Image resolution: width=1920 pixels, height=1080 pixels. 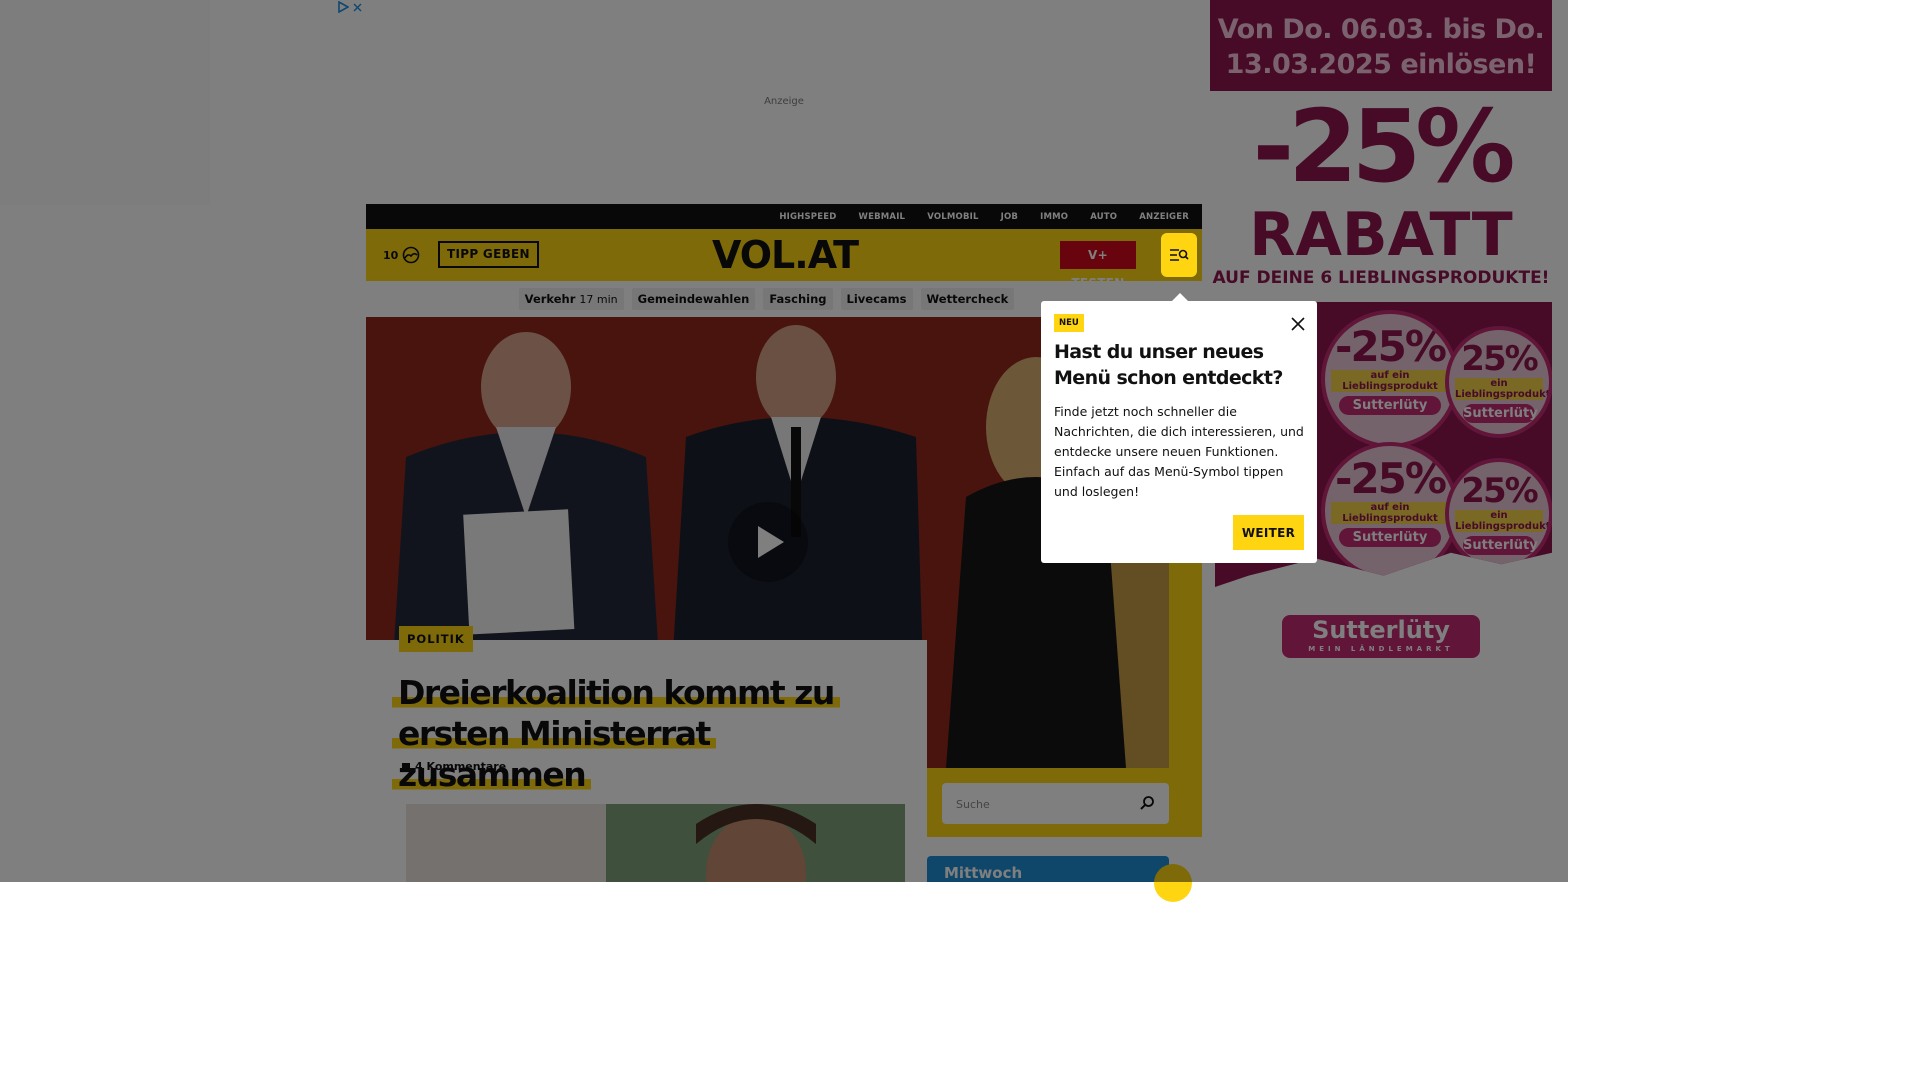 What do you see at coordinates (1268, 532) in the screenshot?
I see `weiter-button: WEITER` at bounding box center [1268, 532].